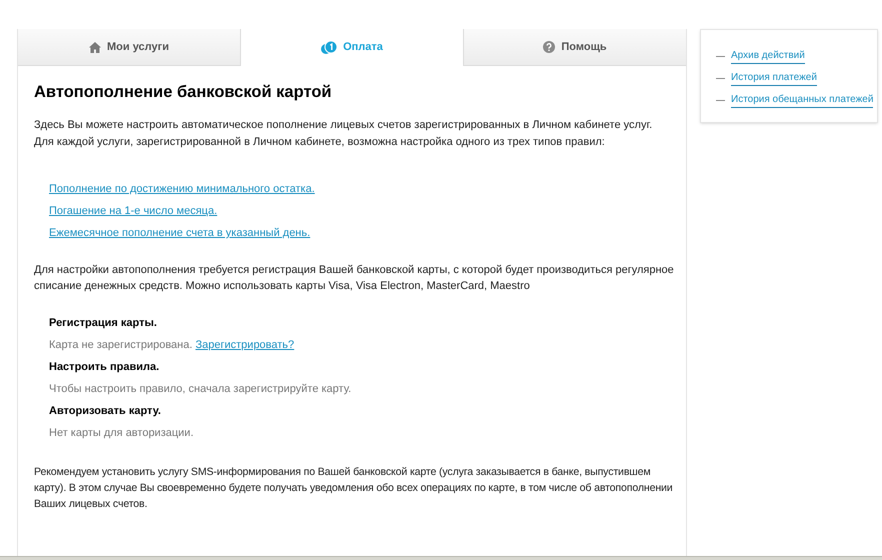  What do you see at coordinates (183, 92) in the screenshot?
I see `page-title: Автопополнение банковской картой` at bounding box center [183, 92].